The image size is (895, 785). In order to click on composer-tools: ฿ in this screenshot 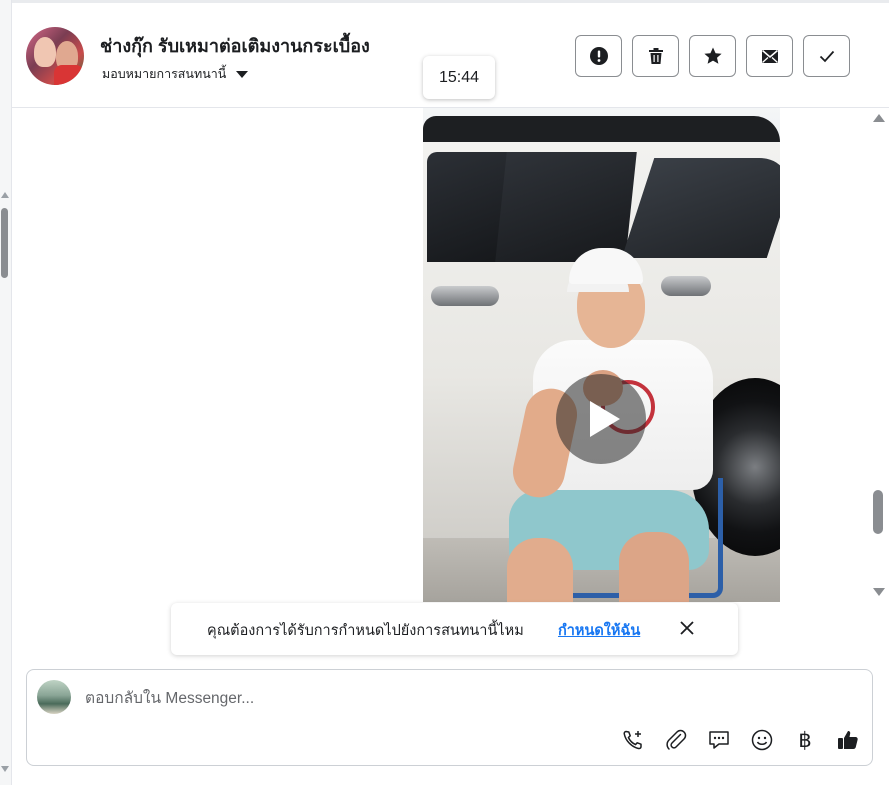, I will do `click(740, 740)`.